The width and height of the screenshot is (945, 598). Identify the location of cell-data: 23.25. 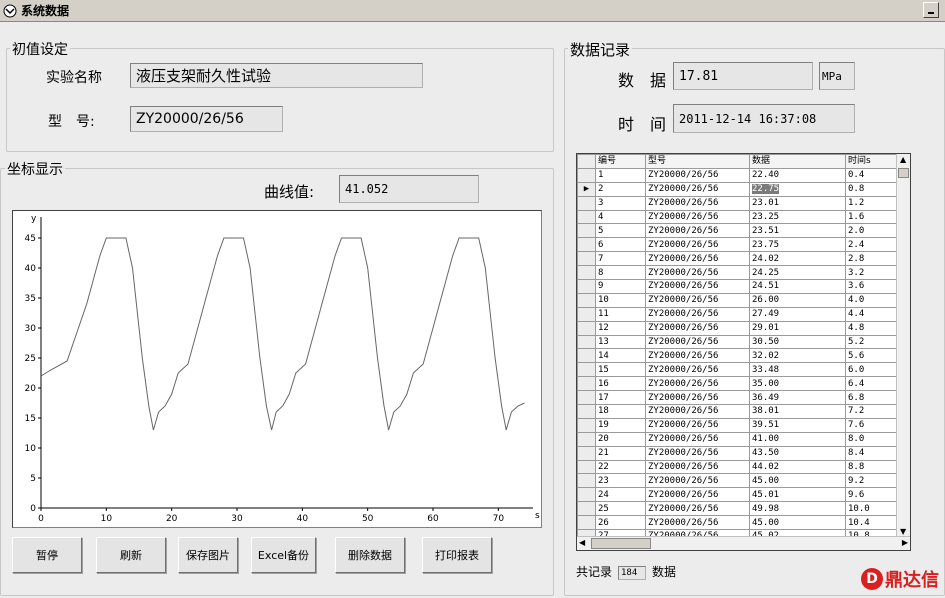
(797, 217).